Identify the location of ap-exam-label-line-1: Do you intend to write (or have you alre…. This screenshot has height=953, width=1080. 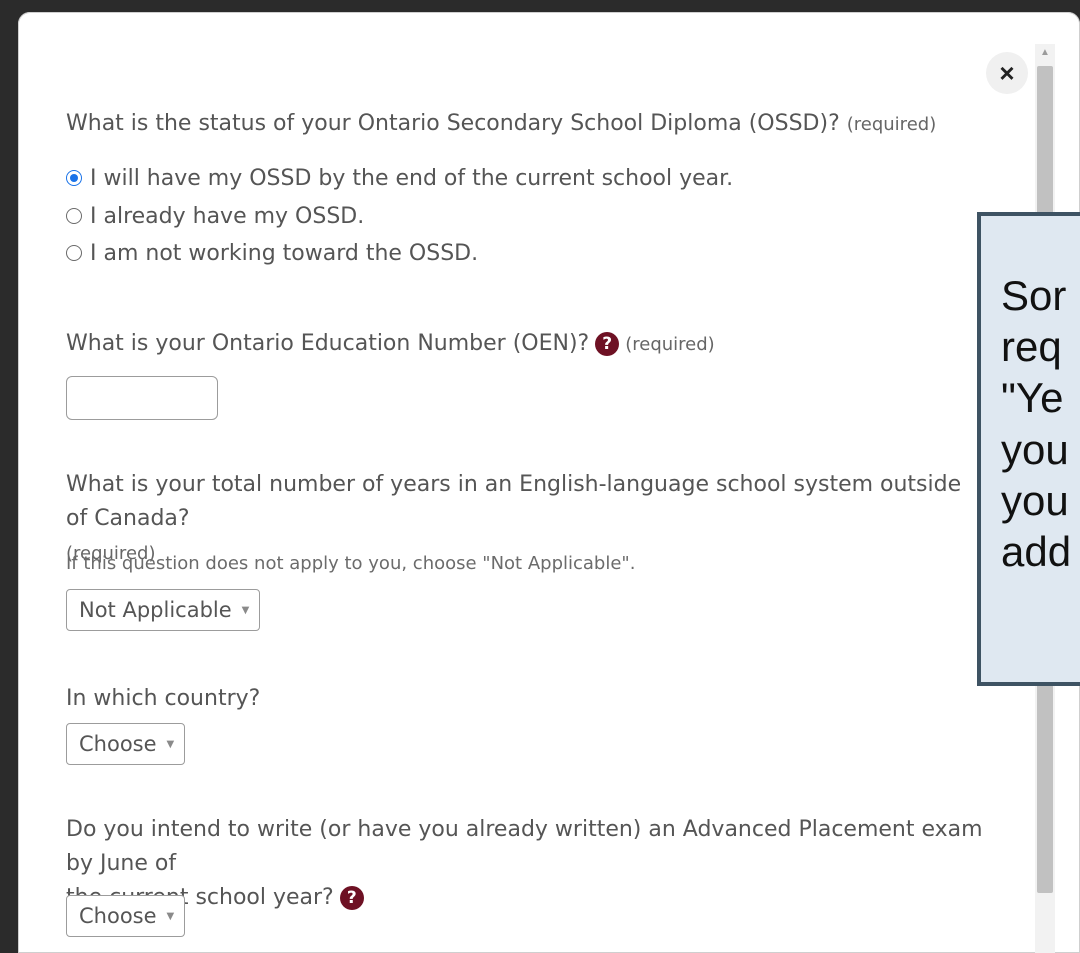
(524, 847).